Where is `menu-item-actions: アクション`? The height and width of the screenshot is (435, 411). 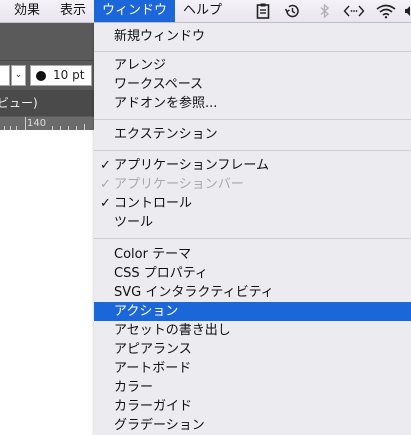 menu-item-actions: アクション is located at coordinates (252, 311).